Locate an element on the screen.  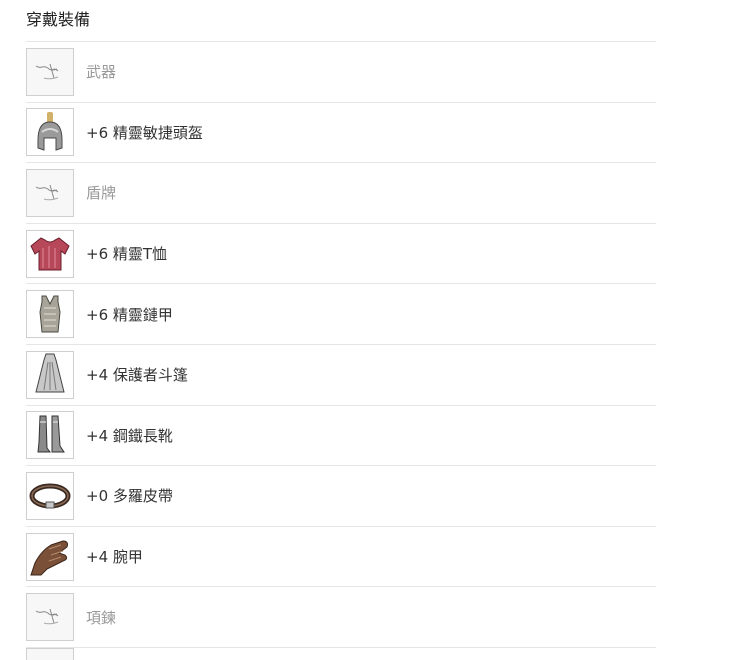
equipment-row-tshirt: +6 精靈T恤 is located at coordinates (341, 254).